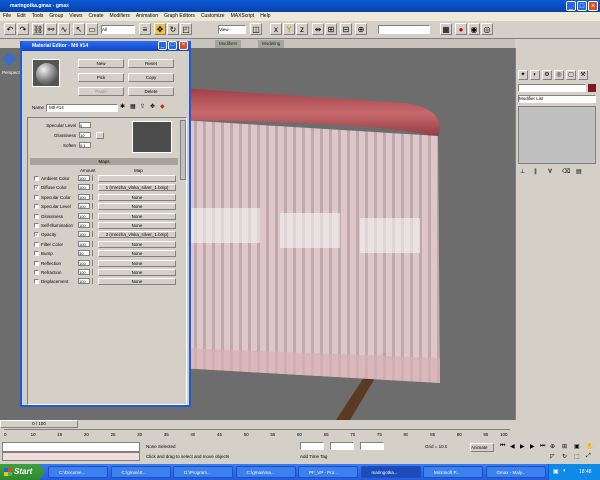 This screenshot has width=600, height=480. Describe the element at coordinates (502, 446) in the screenshot. I see `go-to-start-icon: ⏮` at that location.